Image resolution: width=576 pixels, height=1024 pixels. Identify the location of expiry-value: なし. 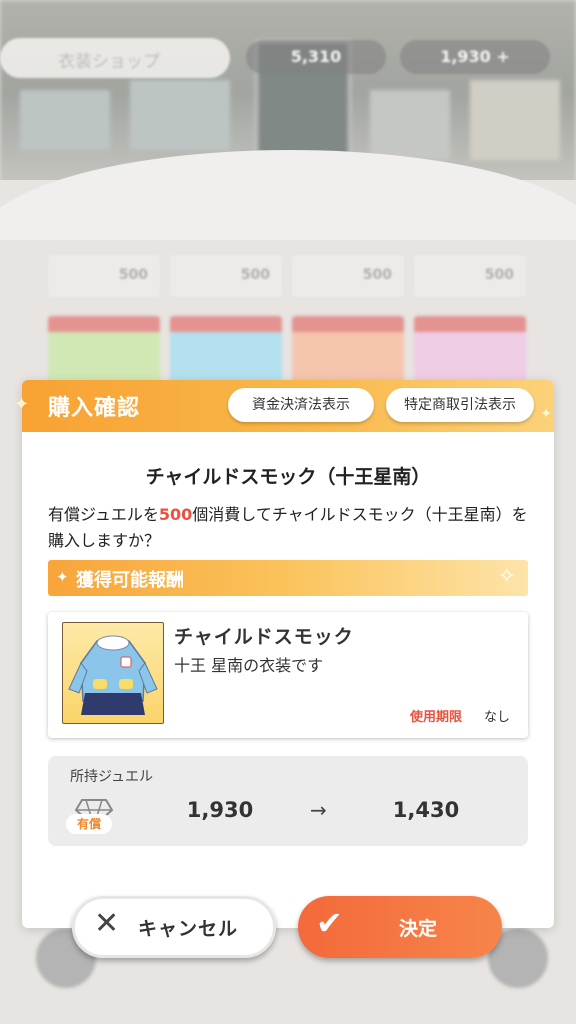
(497, 717).